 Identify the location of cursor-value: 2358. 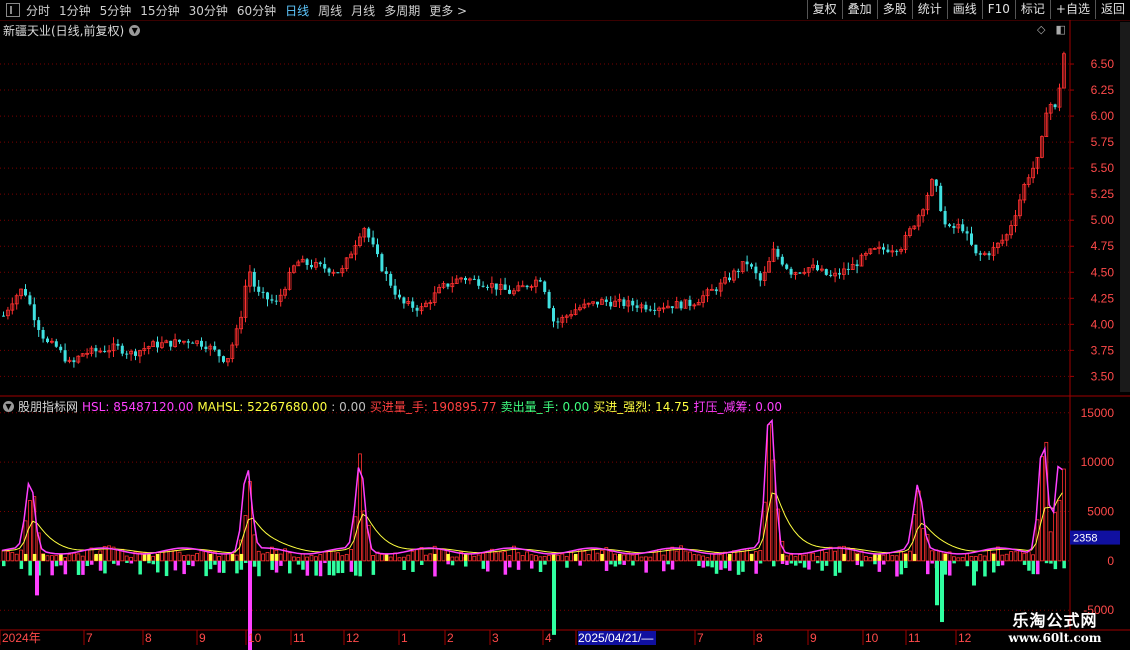
(1085, 539).